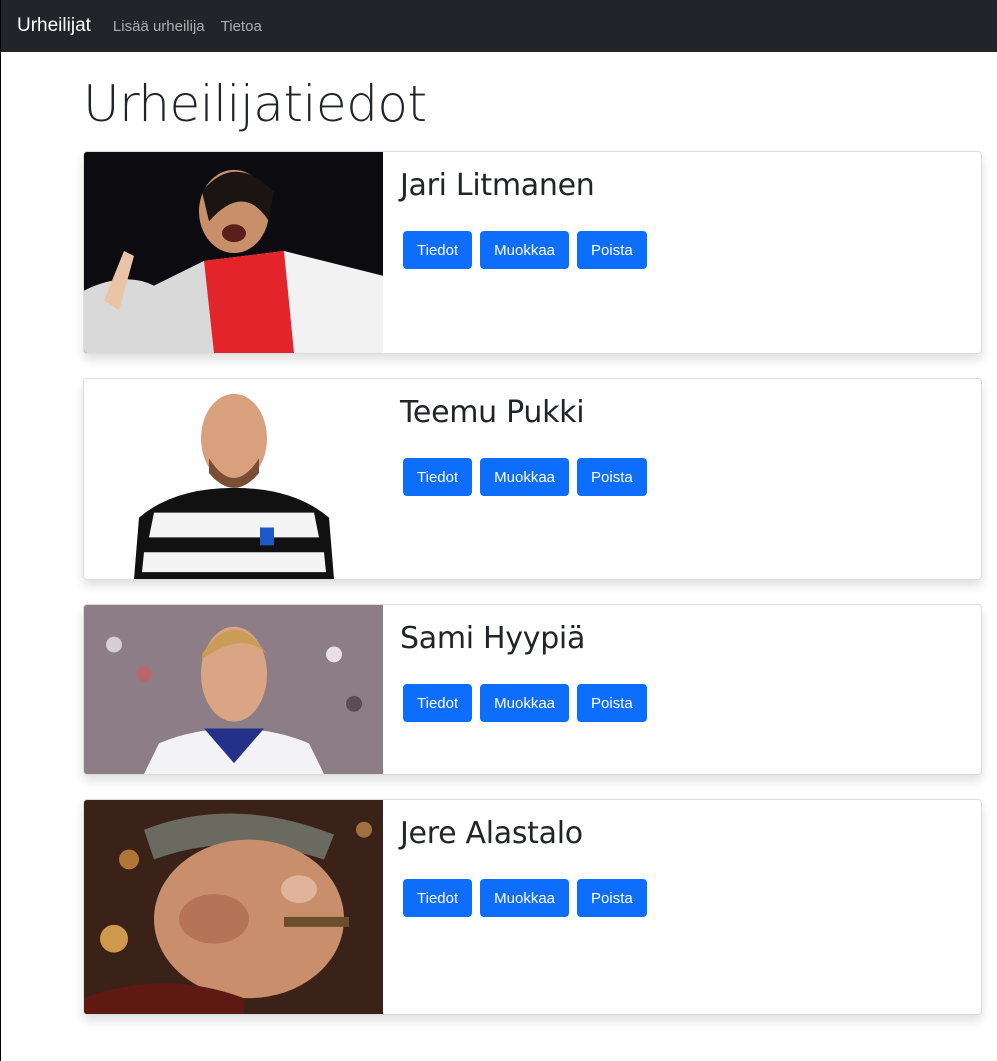 Image resolution: width=997 pixels, height=1061 pixels. Describe the element at coordinates (492, 412) in the screenshot. I see `athlete-name: Teemu Pukki` at that location.